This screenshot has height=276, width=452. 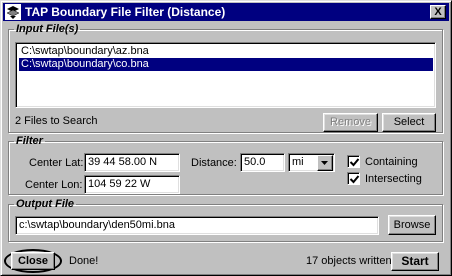 I want to click on close-button: Close, so click(x=33, y=261).